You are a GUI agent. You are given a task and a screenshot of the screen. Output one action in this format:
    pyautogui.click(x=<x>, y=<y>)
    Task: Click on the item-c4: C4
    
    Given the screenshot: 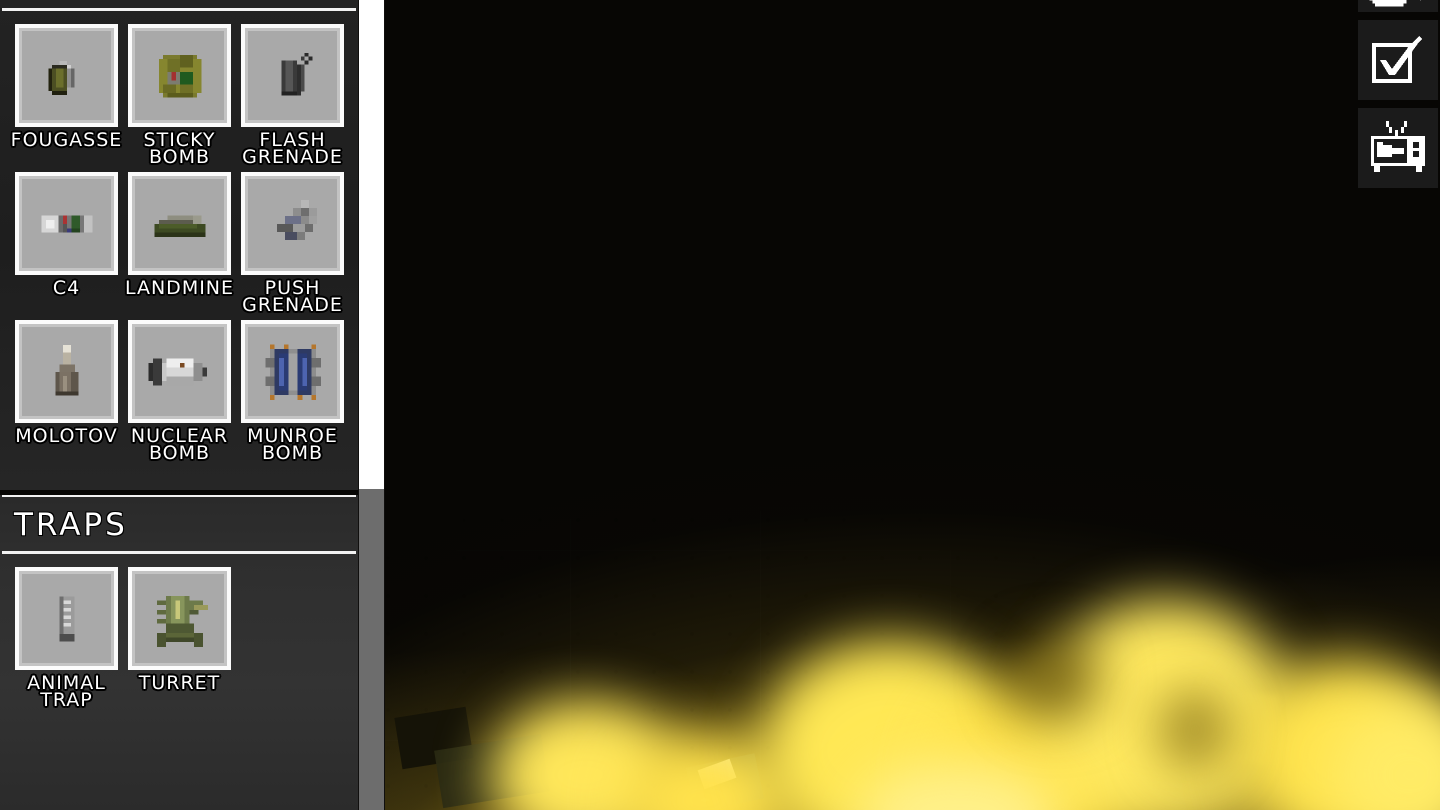 What is the action you would take?
    pyautogui.click(x=66, y=243)
    